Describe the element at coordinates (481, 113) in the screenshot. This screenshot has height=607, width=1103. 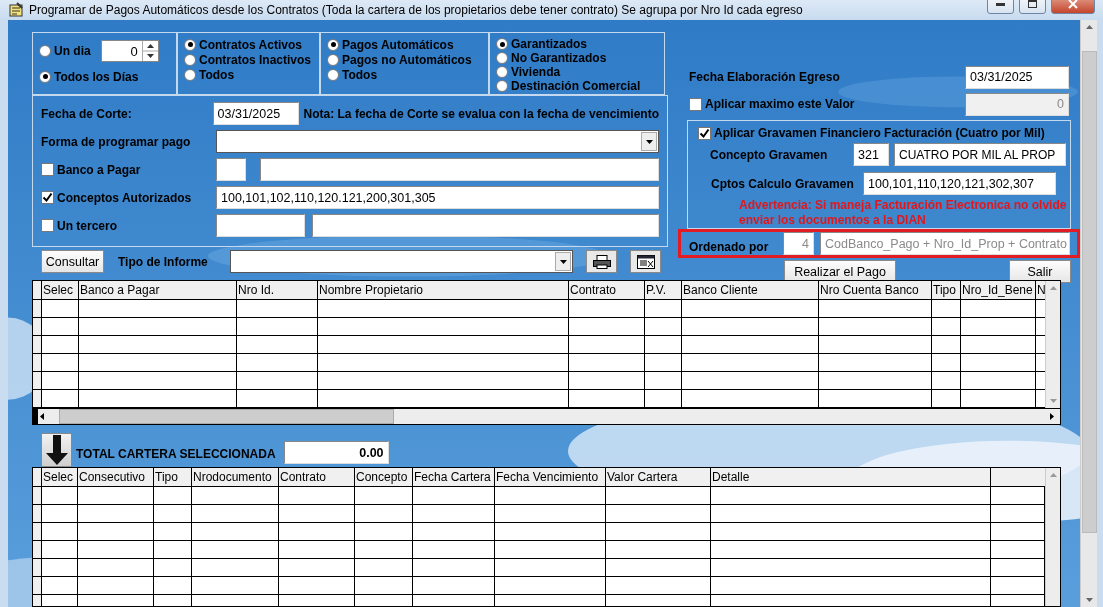
I see `note-text: Nota: La fecha de Corte se evalua con la fecha de vencimiento` at that location.